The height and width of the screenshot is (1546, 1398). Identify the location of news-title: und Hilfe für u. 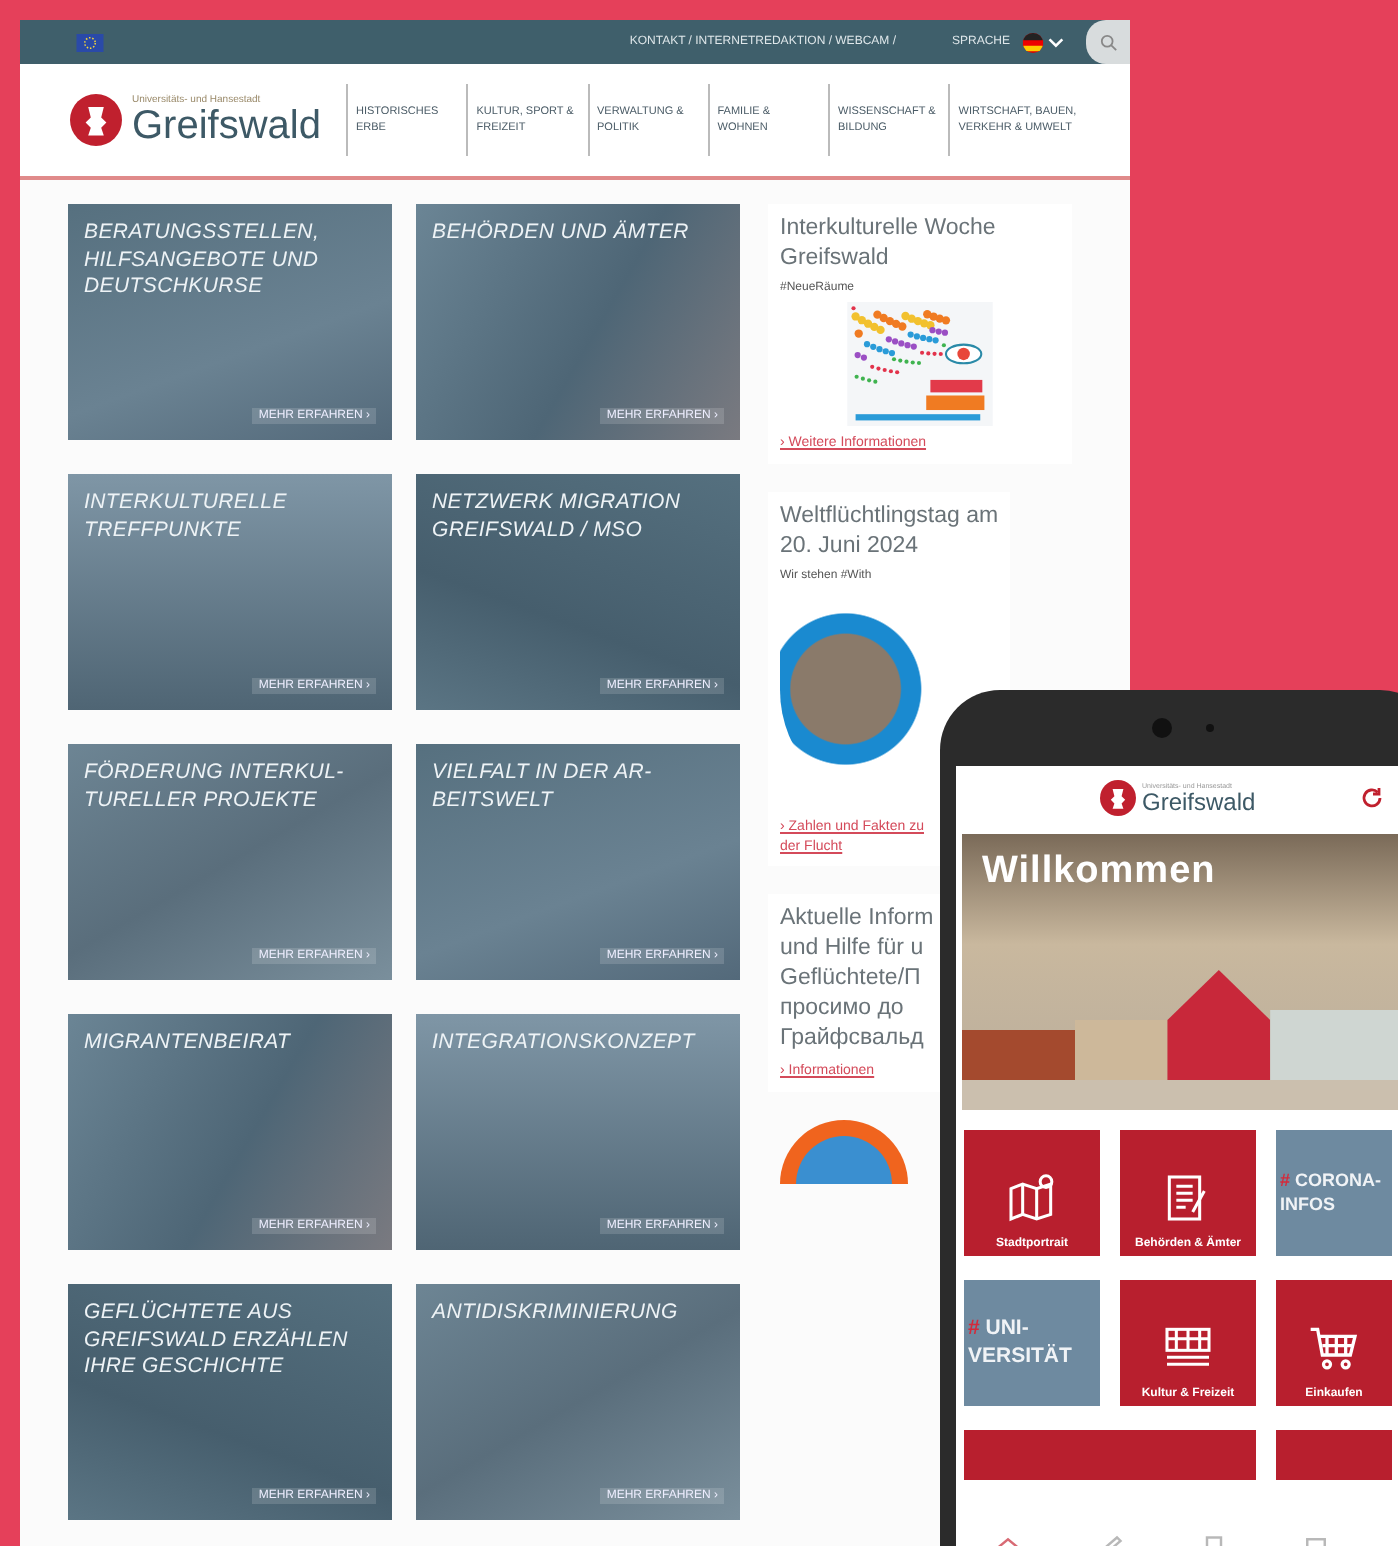
(853, 949).